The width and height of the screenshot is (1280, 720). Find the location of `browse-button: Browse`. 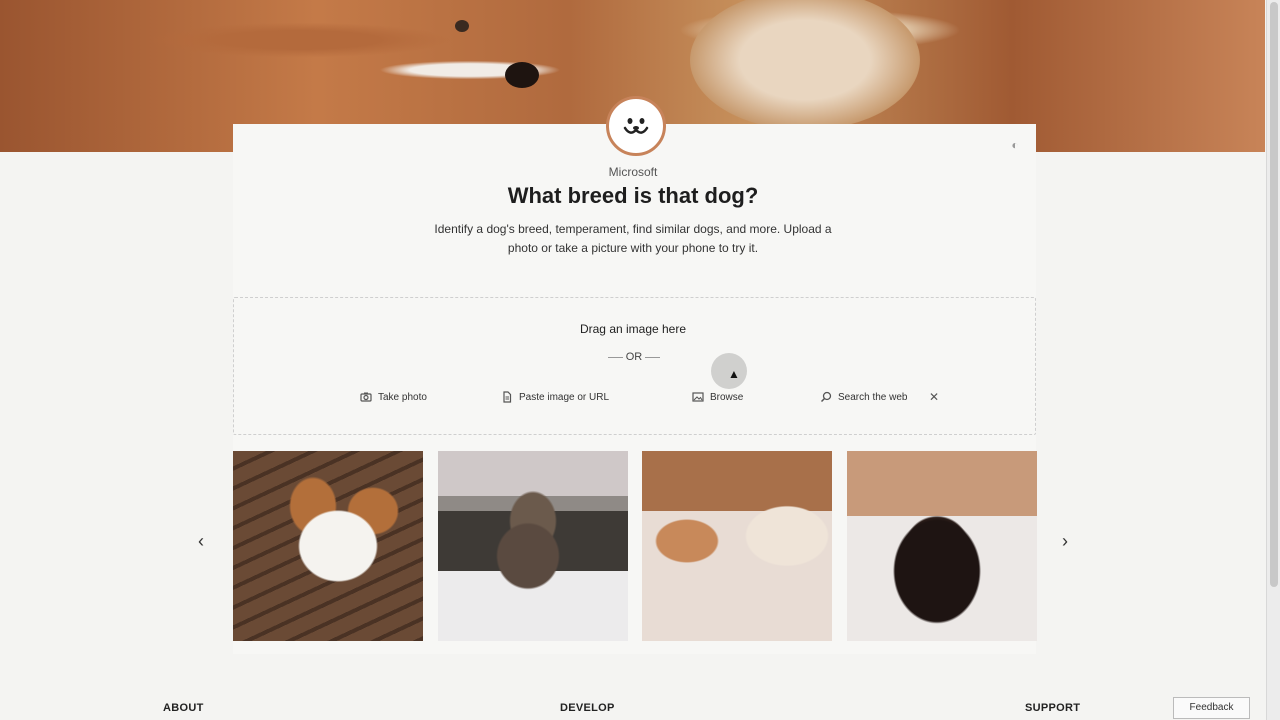

browse-button: Browse is located at coordinates (717, 397).